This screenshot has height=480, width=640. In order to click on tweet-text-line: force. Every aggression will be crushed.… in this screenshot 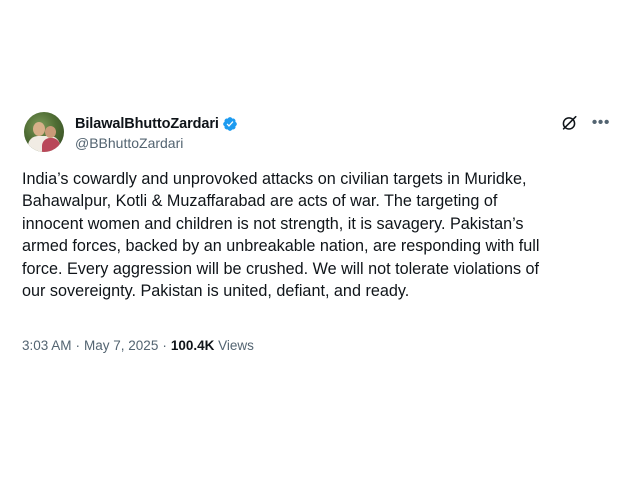, I will do `click(281, 268)`.